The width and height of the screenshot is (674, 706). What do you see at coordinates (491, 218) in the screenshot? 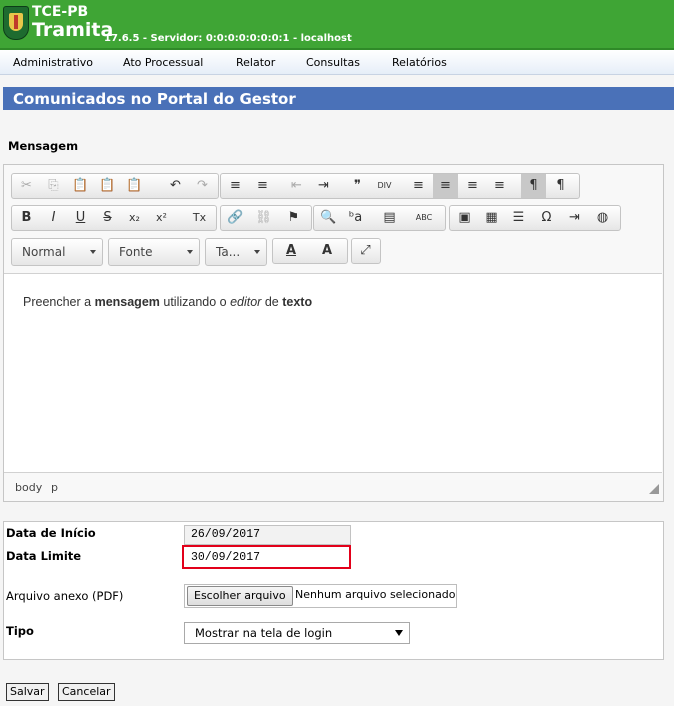
I see `table-icon: ▦` at bounding box center [491, 218].